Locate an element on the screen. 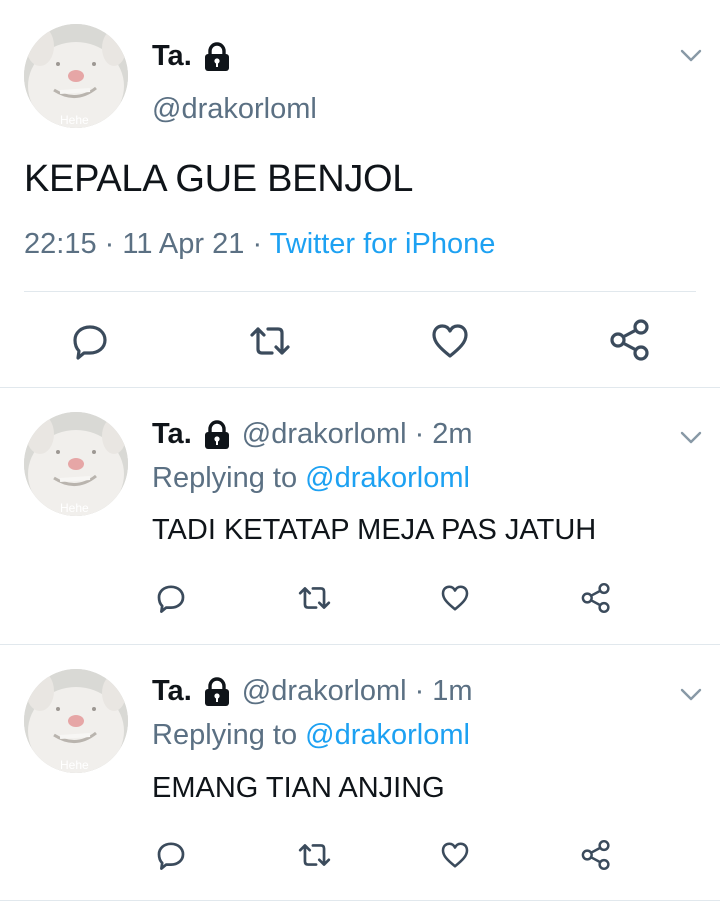 This screenshot has width=720, height=903. tweet-source-link: Twitter for iPhone is located at coordinates (383, 244).